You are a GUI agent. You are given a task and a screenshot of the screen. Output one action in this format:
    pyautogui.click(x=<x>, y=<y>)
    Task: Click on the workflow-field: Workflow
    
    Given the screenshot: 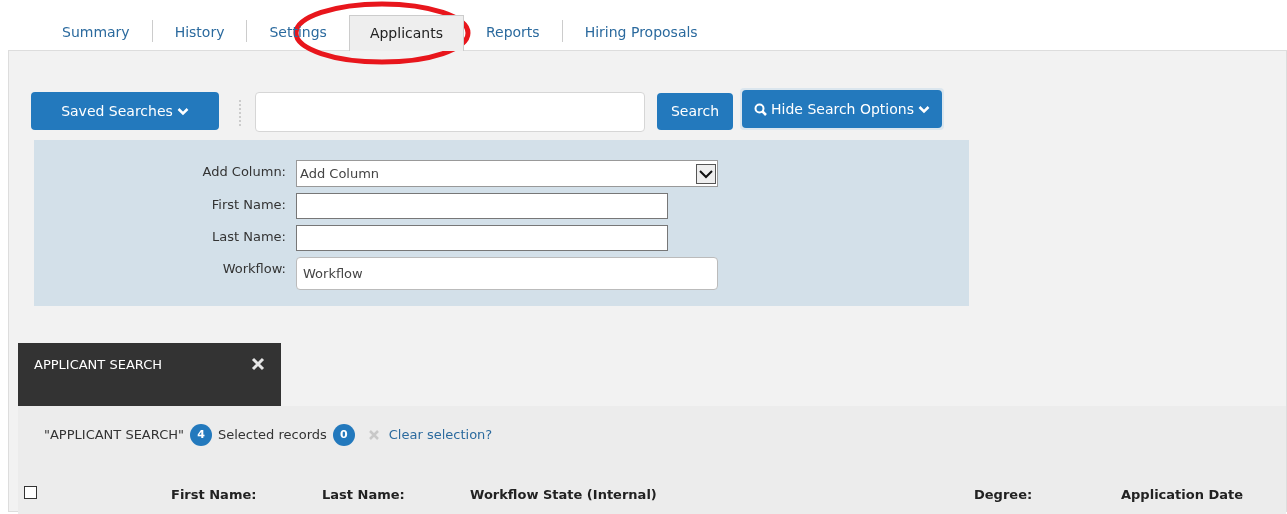 What is the action you would take?
    pyautogui.click(x=507, y=273)
    